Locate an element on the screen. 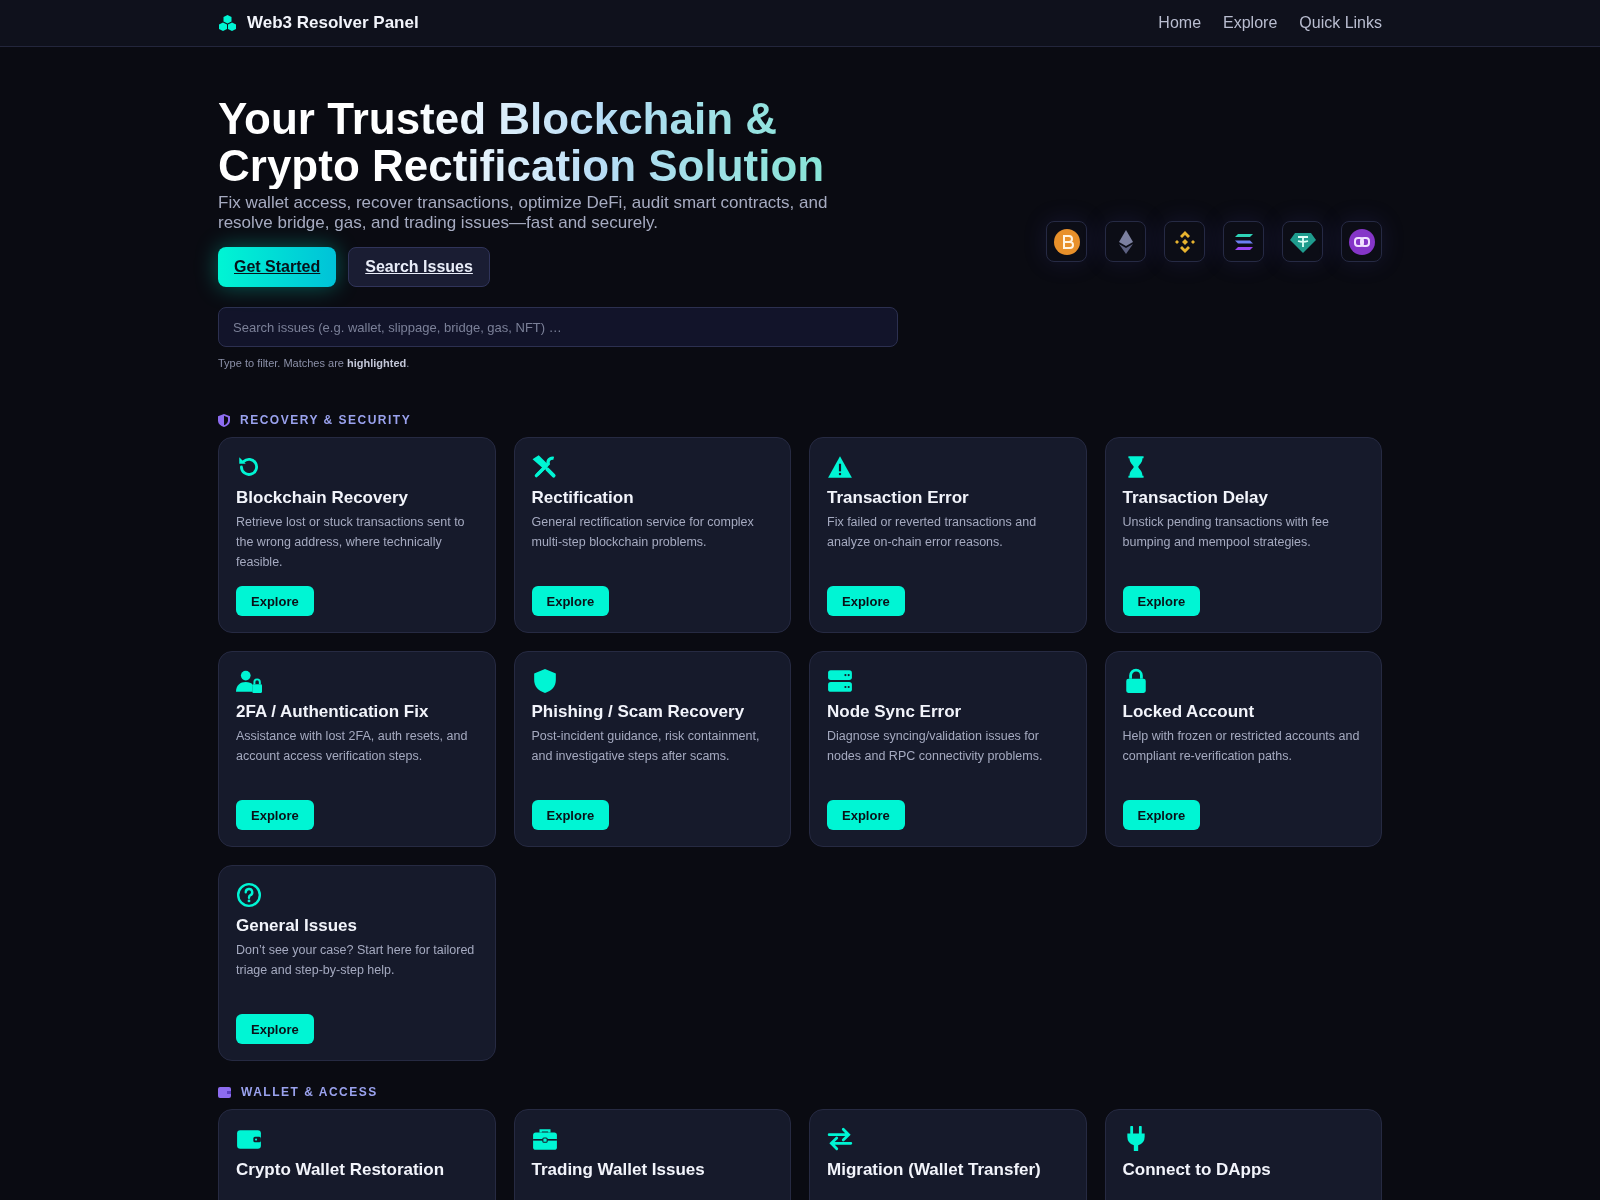 This screenshot has width=1600, height=1200. card-title: General Issues is located at coordinates (297, 926).